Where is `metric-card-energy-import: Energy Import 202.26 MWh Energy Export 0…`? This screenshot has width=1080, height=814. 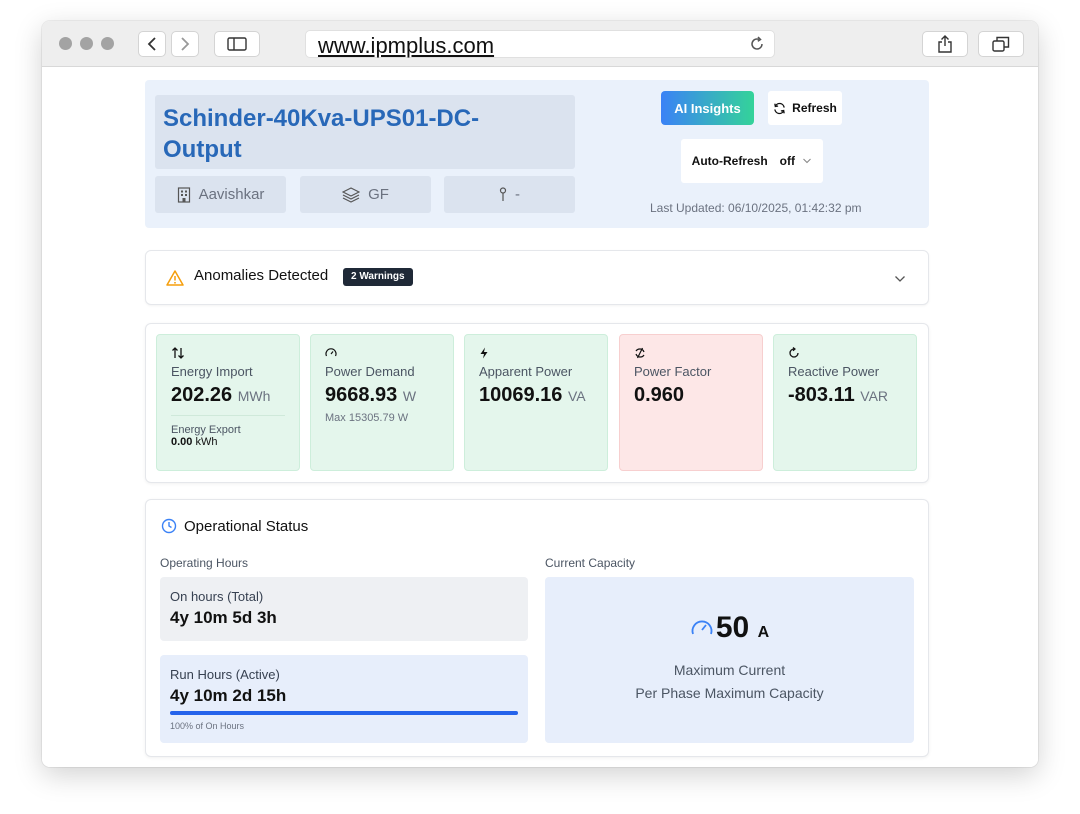 metric-card-energy-import: Energy Import 202.26 MWh Energy Export 0… is located at coordinates (228, 402).